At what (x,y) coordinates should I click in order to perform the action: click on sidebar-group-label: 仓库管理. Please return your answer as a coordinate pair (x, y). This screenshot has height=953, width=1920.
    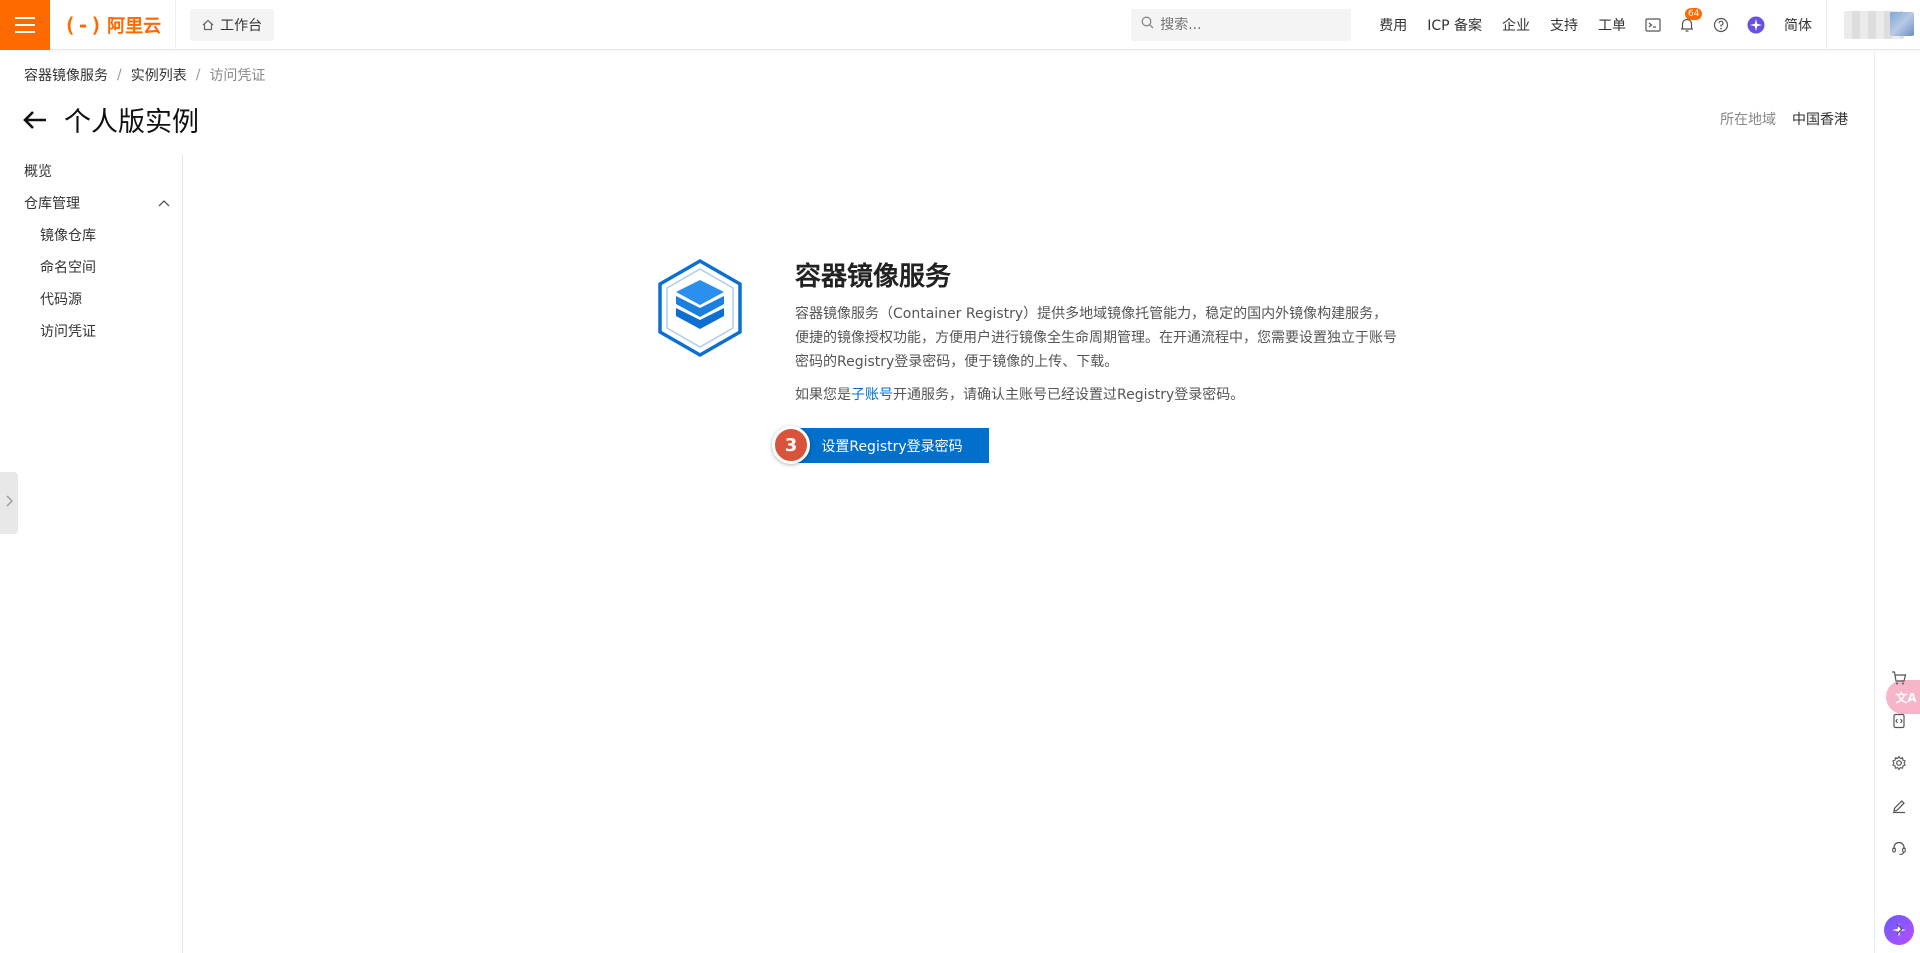
    Looking at the image, I should click on (52, 204).